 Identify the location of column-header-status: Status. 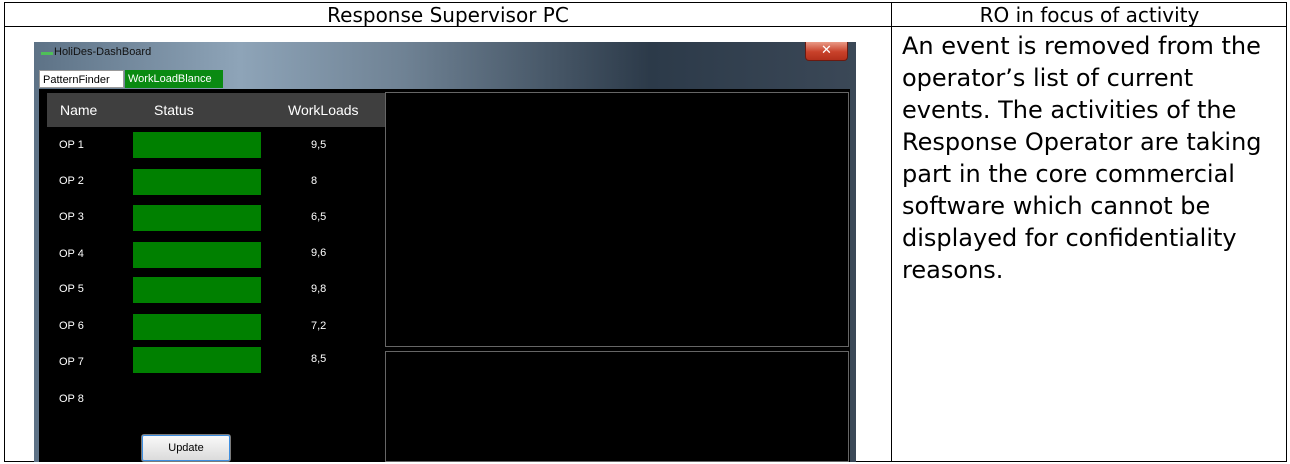
(174, 110).